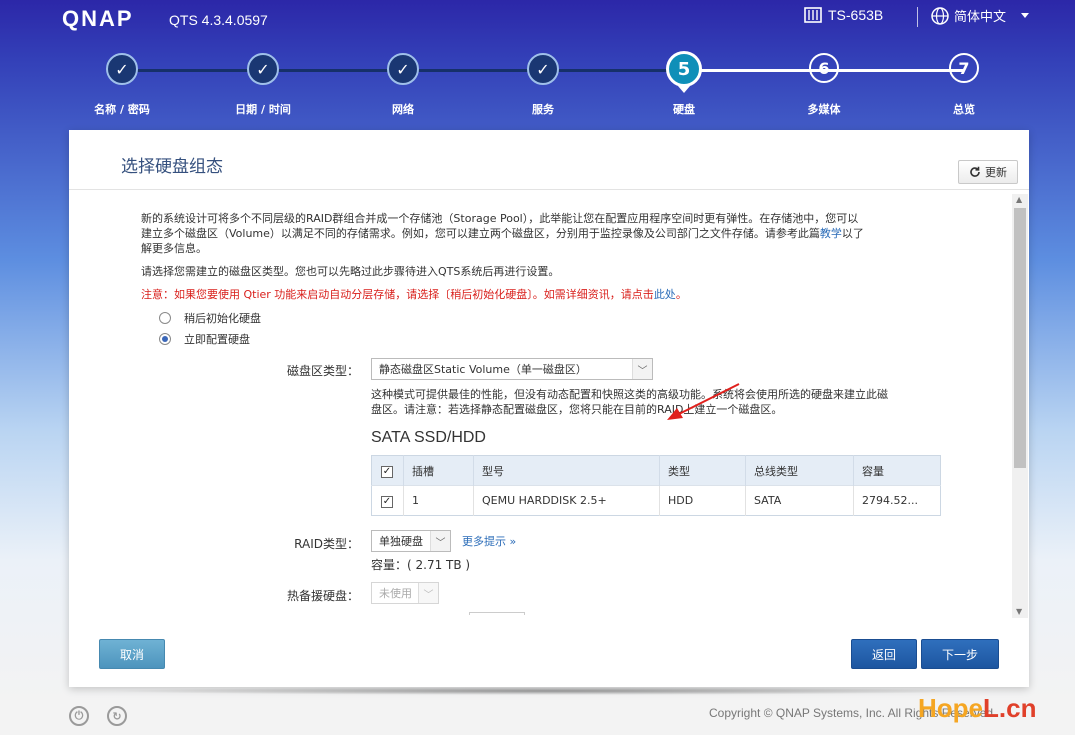 The image size is (1075, 735). What do you see at coordinates (537, 18) in the screenshot?
I see `top-bar: QNAP QTS 4.3.4.0597 TS-653B 简体中文` at bounding box center [537, 18].